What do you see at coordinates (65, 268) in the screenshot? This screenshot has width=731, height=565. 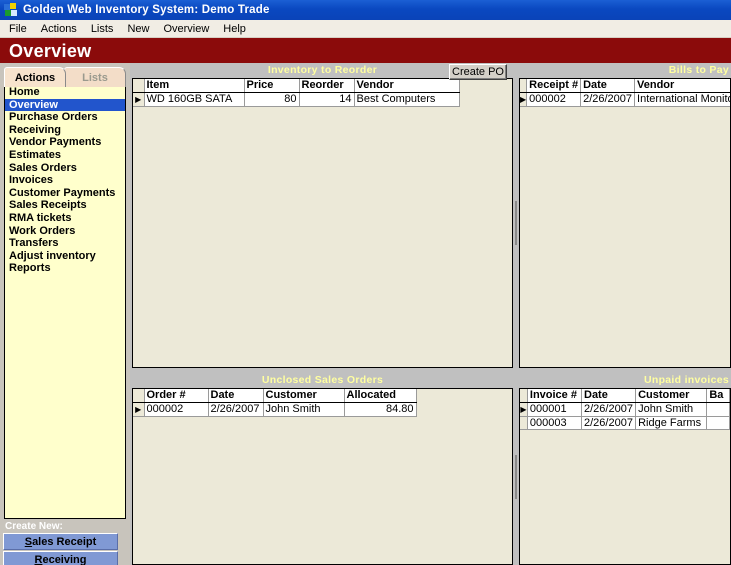 I see `sidebar-item-reports: Reports` at bounding box center [65, 268].